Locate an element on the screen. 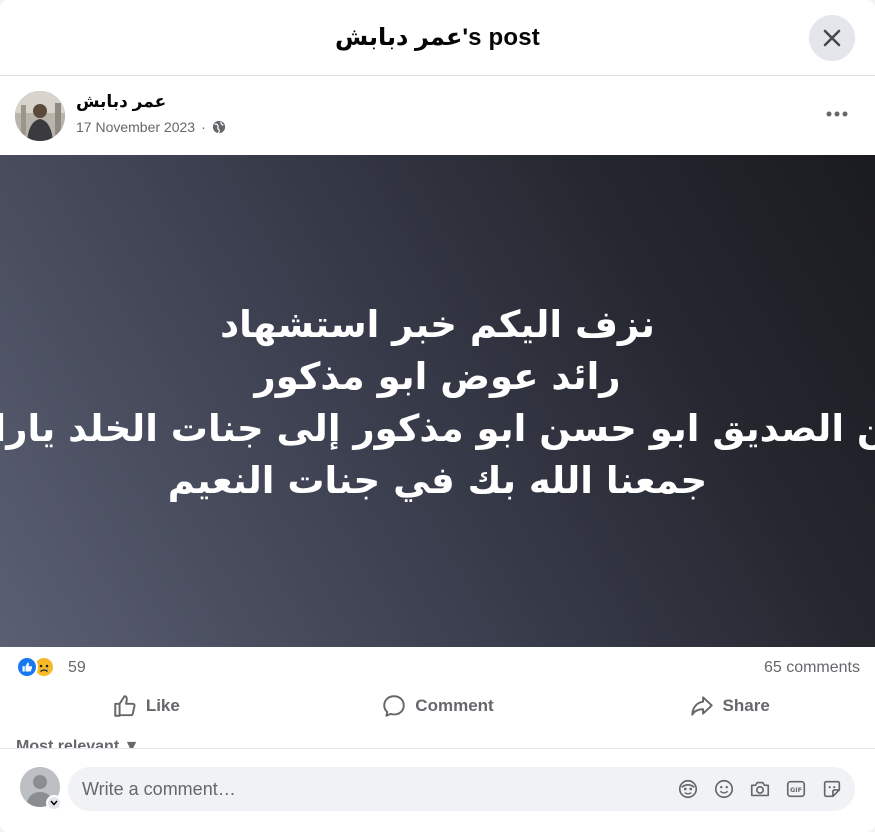 This screenshot has width=875, height=832. gif-icon: GIF is located at coordinates (796, 789).